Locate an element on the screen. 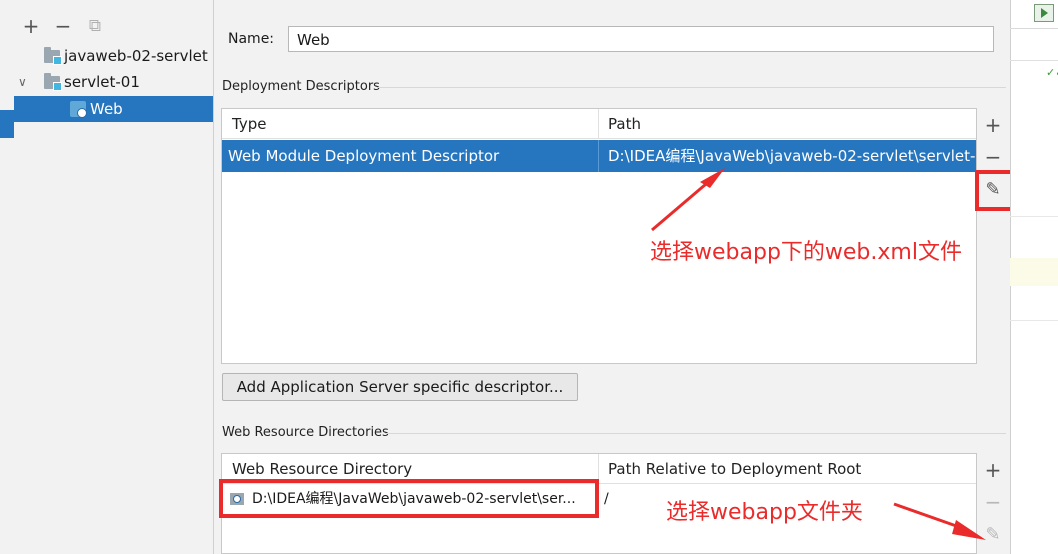 This screenshot has width=1058, height=554. column-separator is located at coordinates (598, 124).